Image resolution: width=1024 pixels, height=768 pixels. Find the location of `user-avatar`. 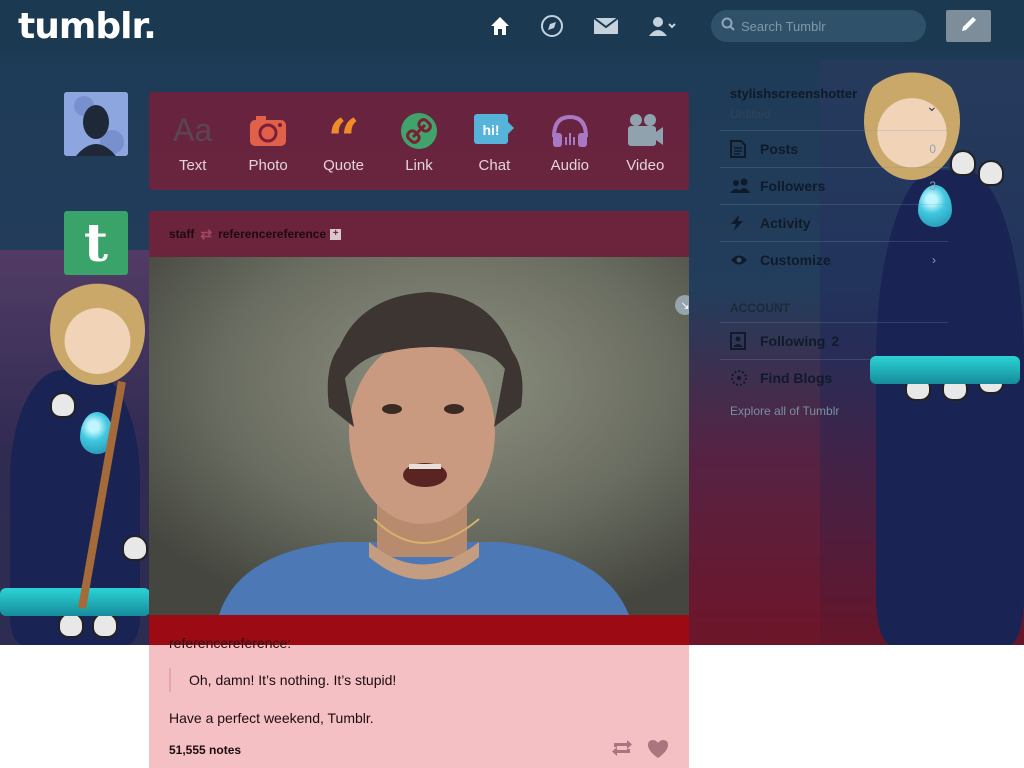

user-avatar is located at coordinates (96, 124).